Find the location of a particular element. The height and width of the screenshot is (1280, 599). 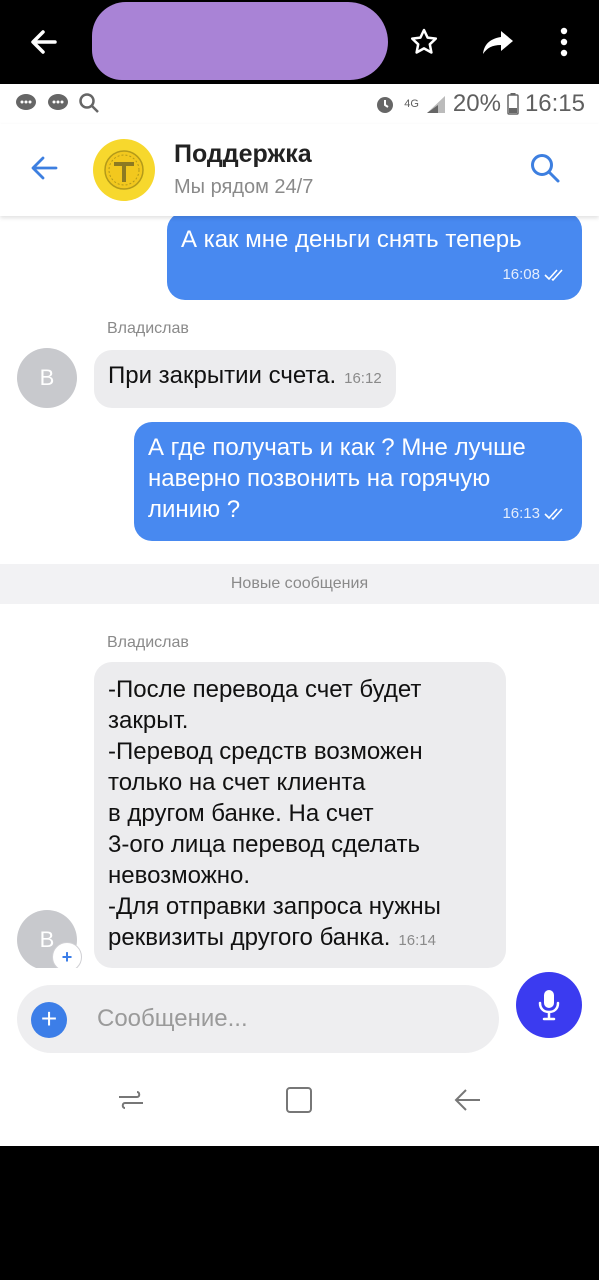

message-meta: 16:08 is located at coordinates (535, 274).